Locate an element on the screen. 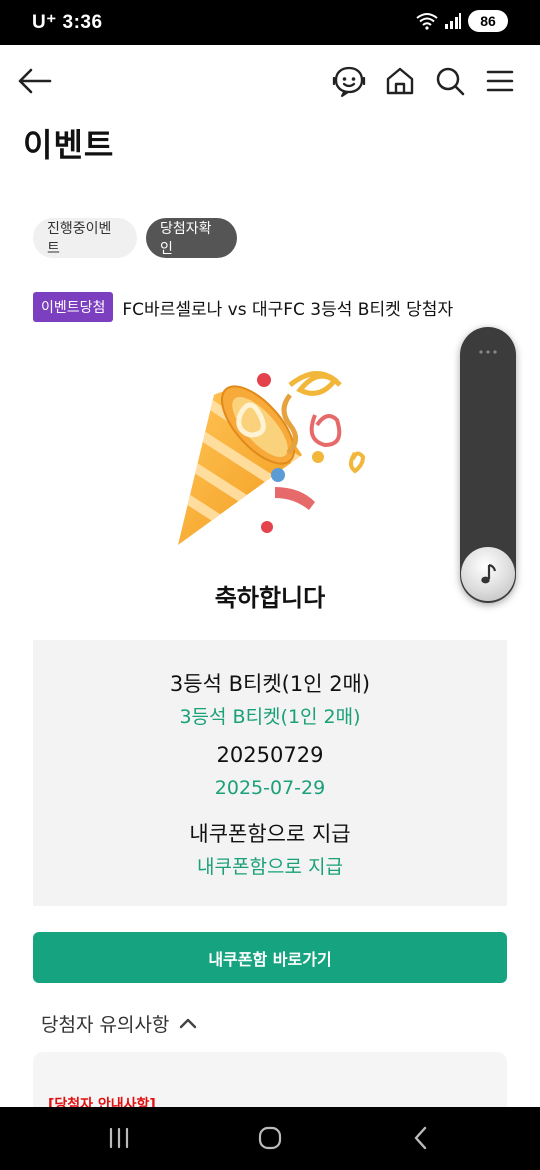 This screenshot has height=1170, width=540. signal-icon is located at coordinates (453, 21).